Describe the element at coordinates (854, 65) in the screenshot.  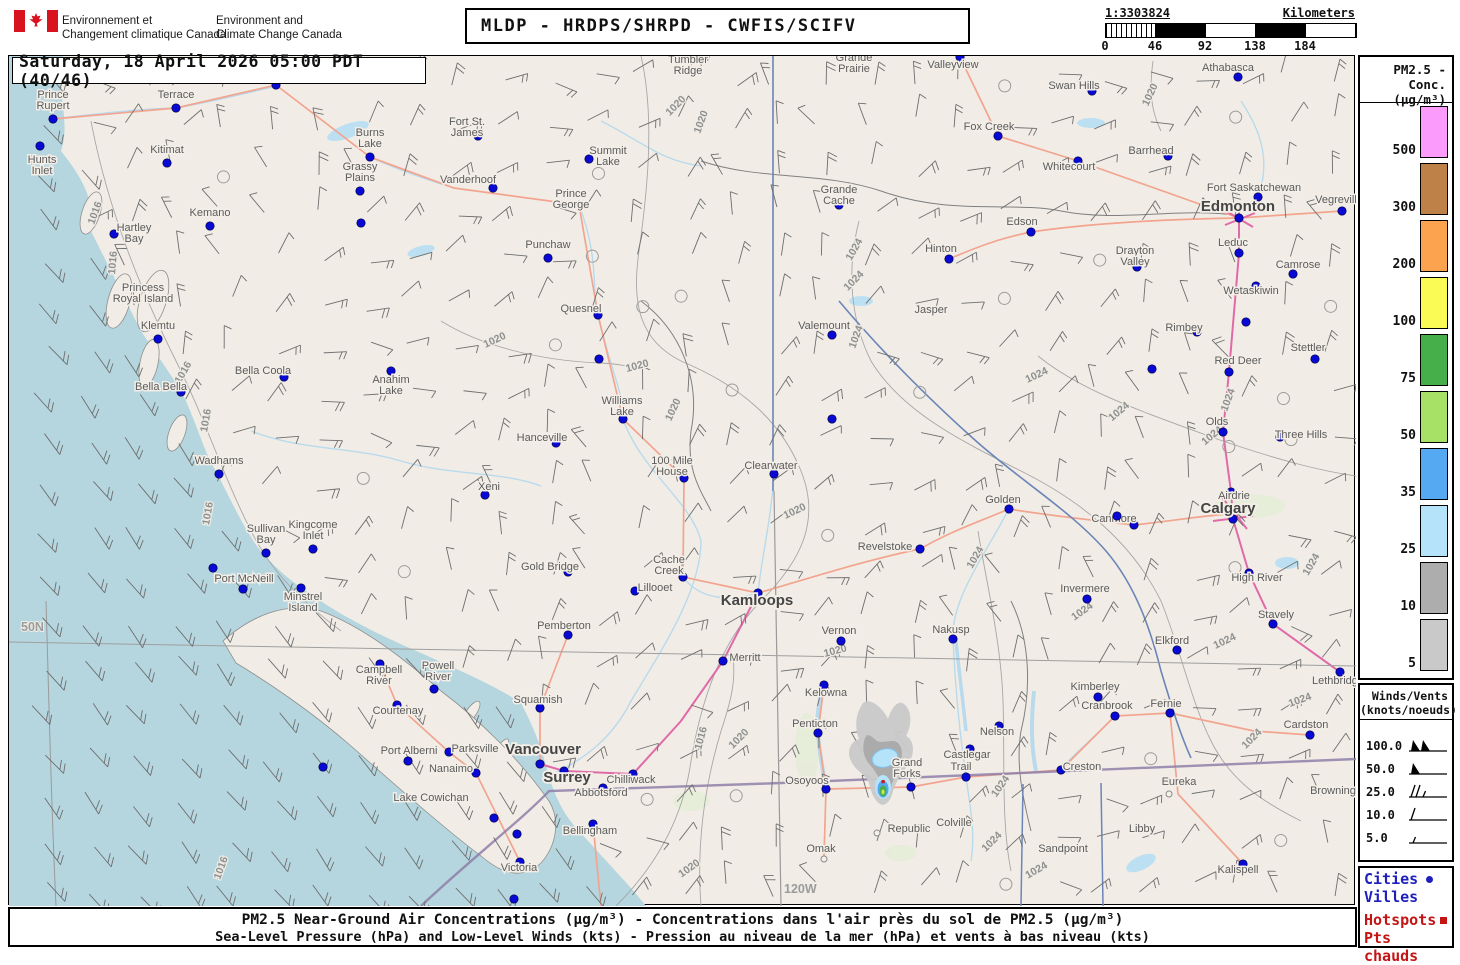
I see `city-marker: GrandePrairie` at that location.